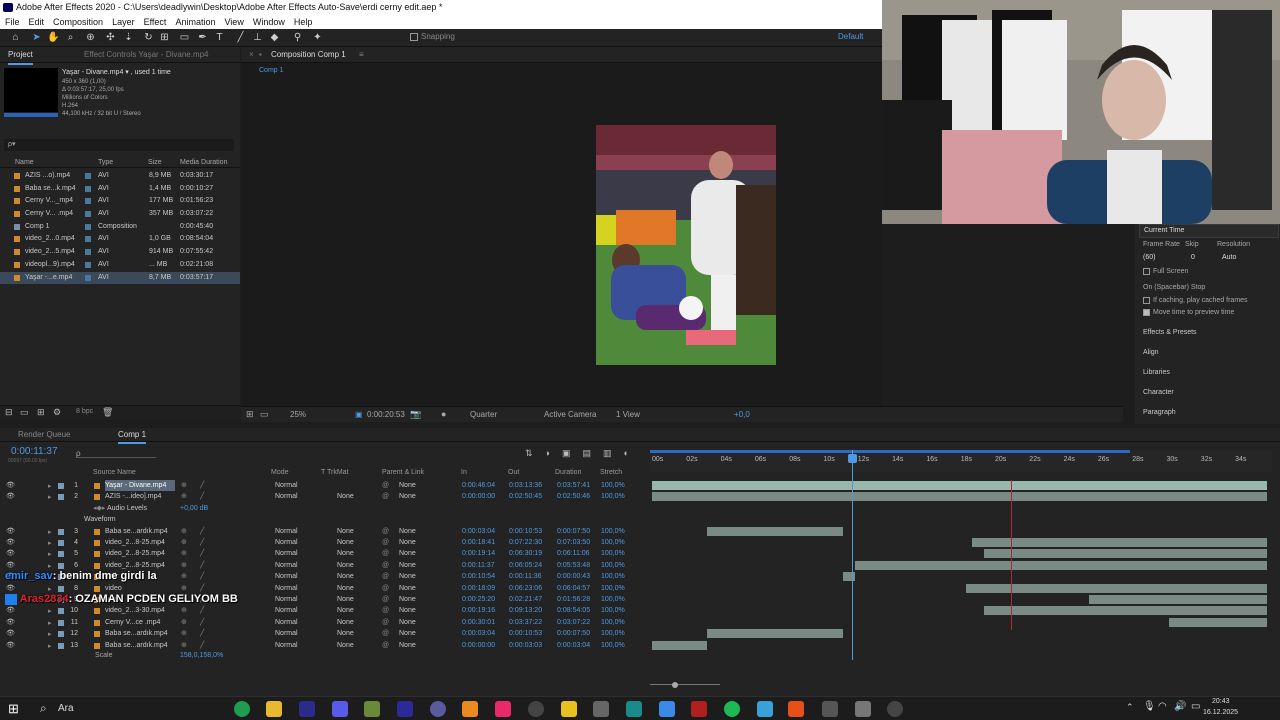  I want to click on color-channel-icon: ●, so click(443, 414).